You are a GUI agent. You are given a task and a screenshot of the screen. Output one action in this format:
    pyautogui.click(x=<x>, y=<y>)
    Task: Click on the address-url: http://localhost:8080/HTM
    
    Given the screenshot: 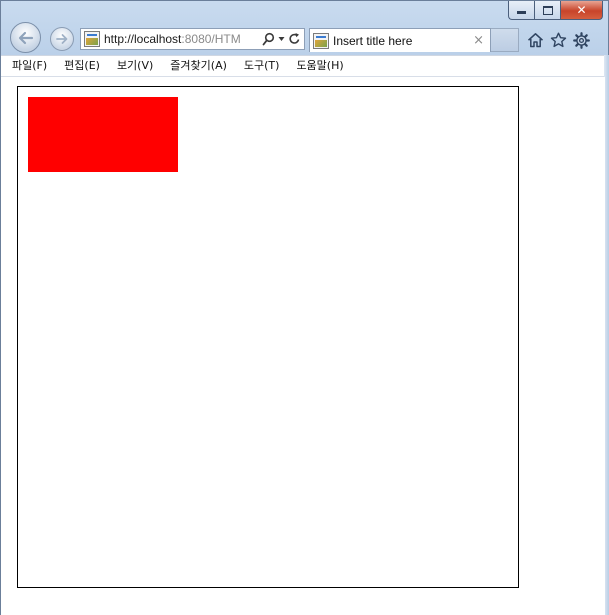 What is the action you would take?
    pyautogui.click(x=179, y=39)
    